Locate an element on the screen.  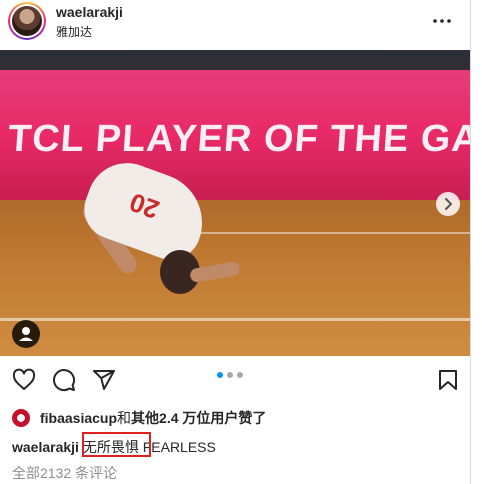
likes-connector: 和 is located at coordinates (124, 418).